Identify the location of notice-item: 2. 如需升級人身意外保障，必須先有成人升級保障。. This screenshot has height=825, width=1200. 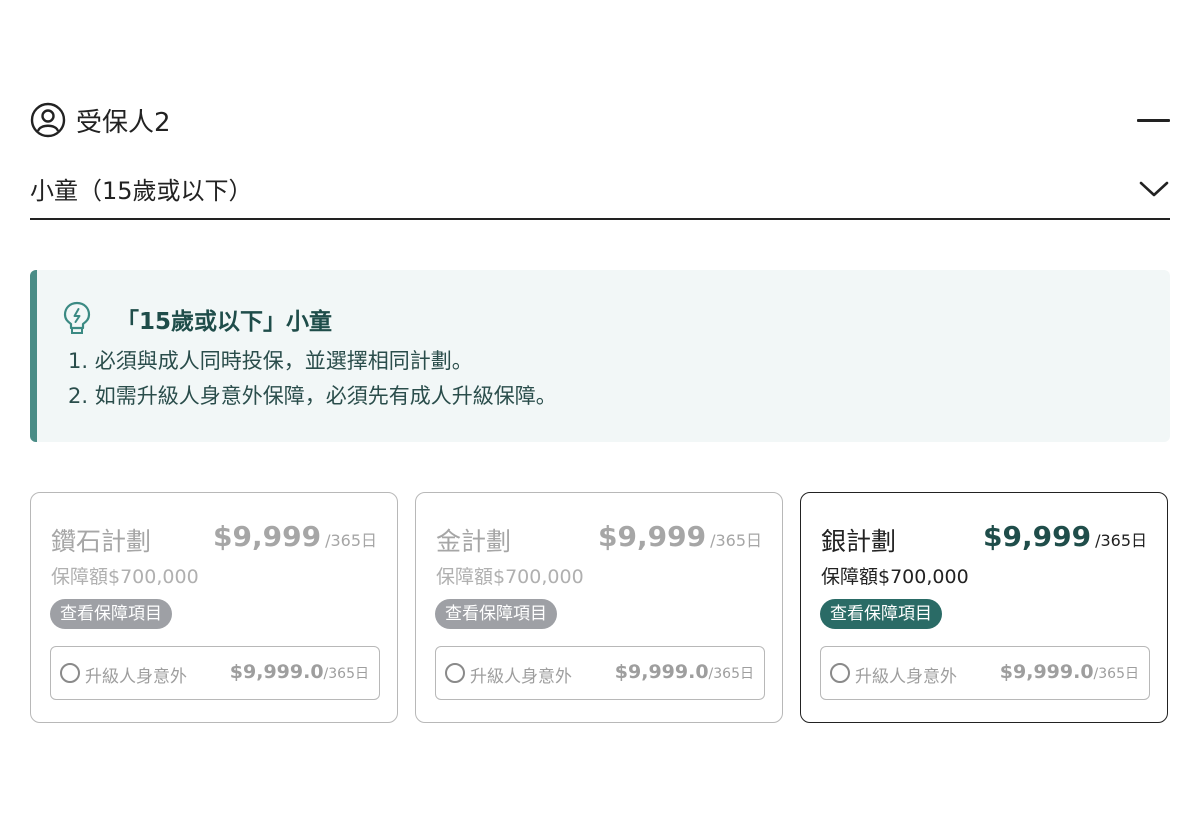
(312, 396).